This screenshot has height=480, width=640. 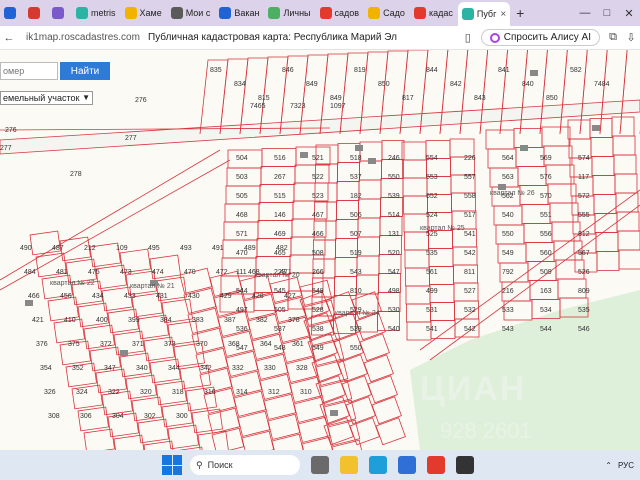 What do you see at coordinates (584, 196) in the screenshot?
I see `parcel-number: 572` at bounding box center [584, 196].